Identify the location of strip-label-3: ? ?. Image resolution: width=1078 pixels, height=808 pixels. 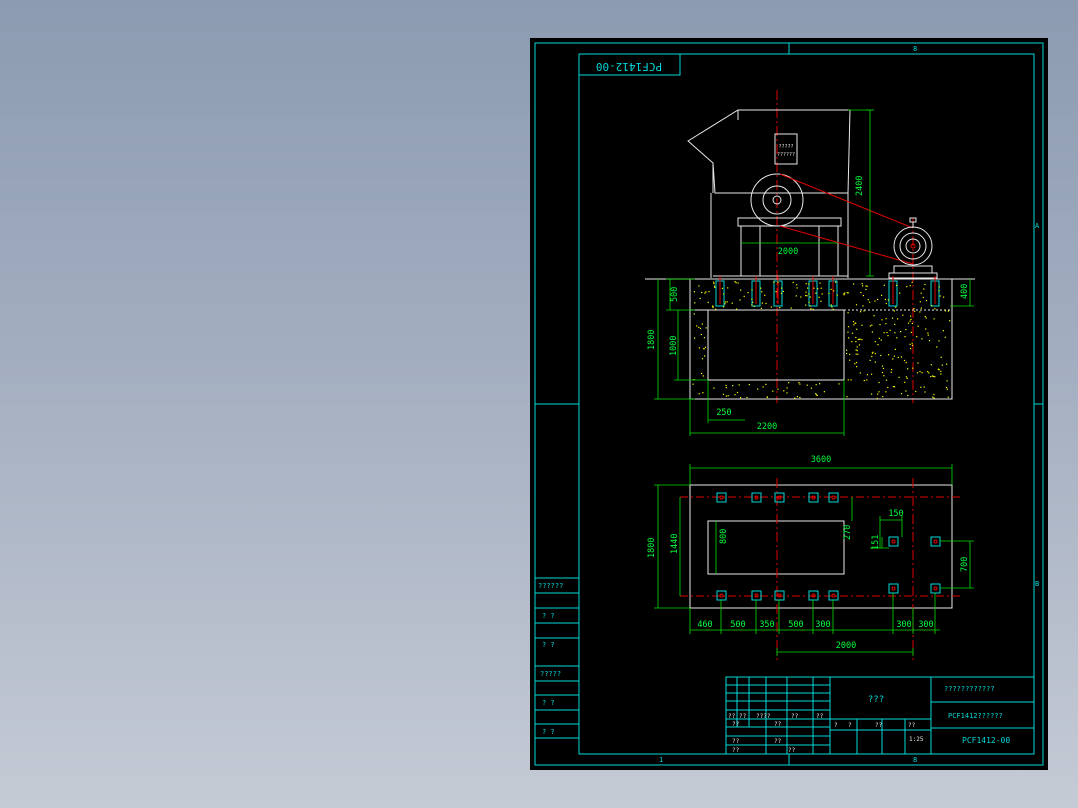
(548, 645).